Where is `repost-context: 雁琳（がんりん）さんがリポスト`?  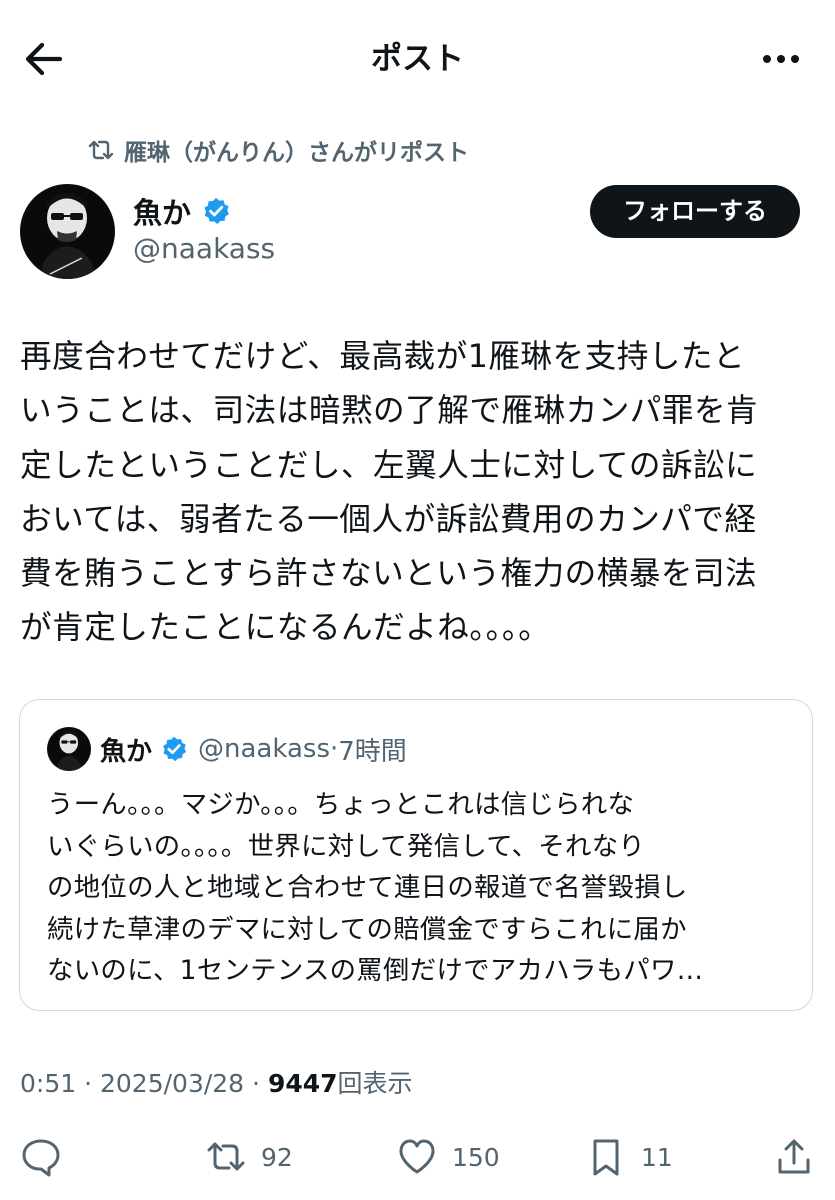
repost-context: 雁琳（がんりん）さんがリポスト is located at coordinates (277, 150).